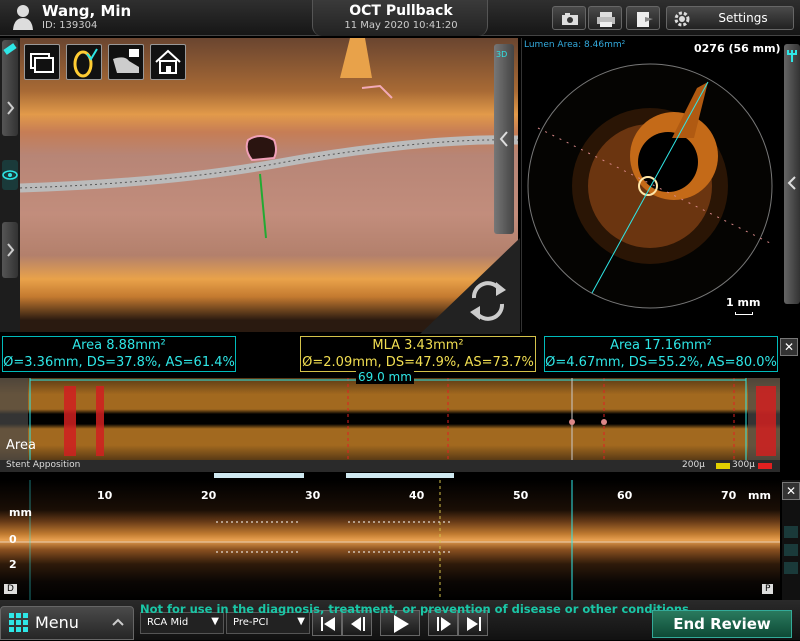 This screenshot has height=641, width=800. I want to click on patient-name: Wang, Min, so click(87, 11).